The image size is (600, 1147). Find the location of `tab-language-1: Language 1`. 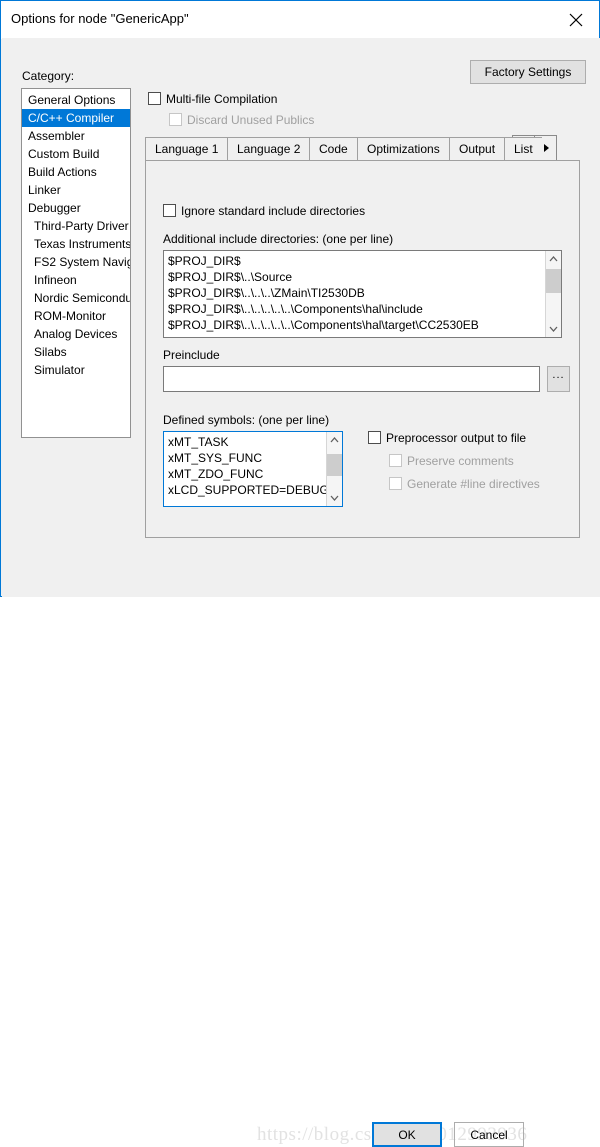

tab-language-1: Language 1 is located at coordinates (187, 149).